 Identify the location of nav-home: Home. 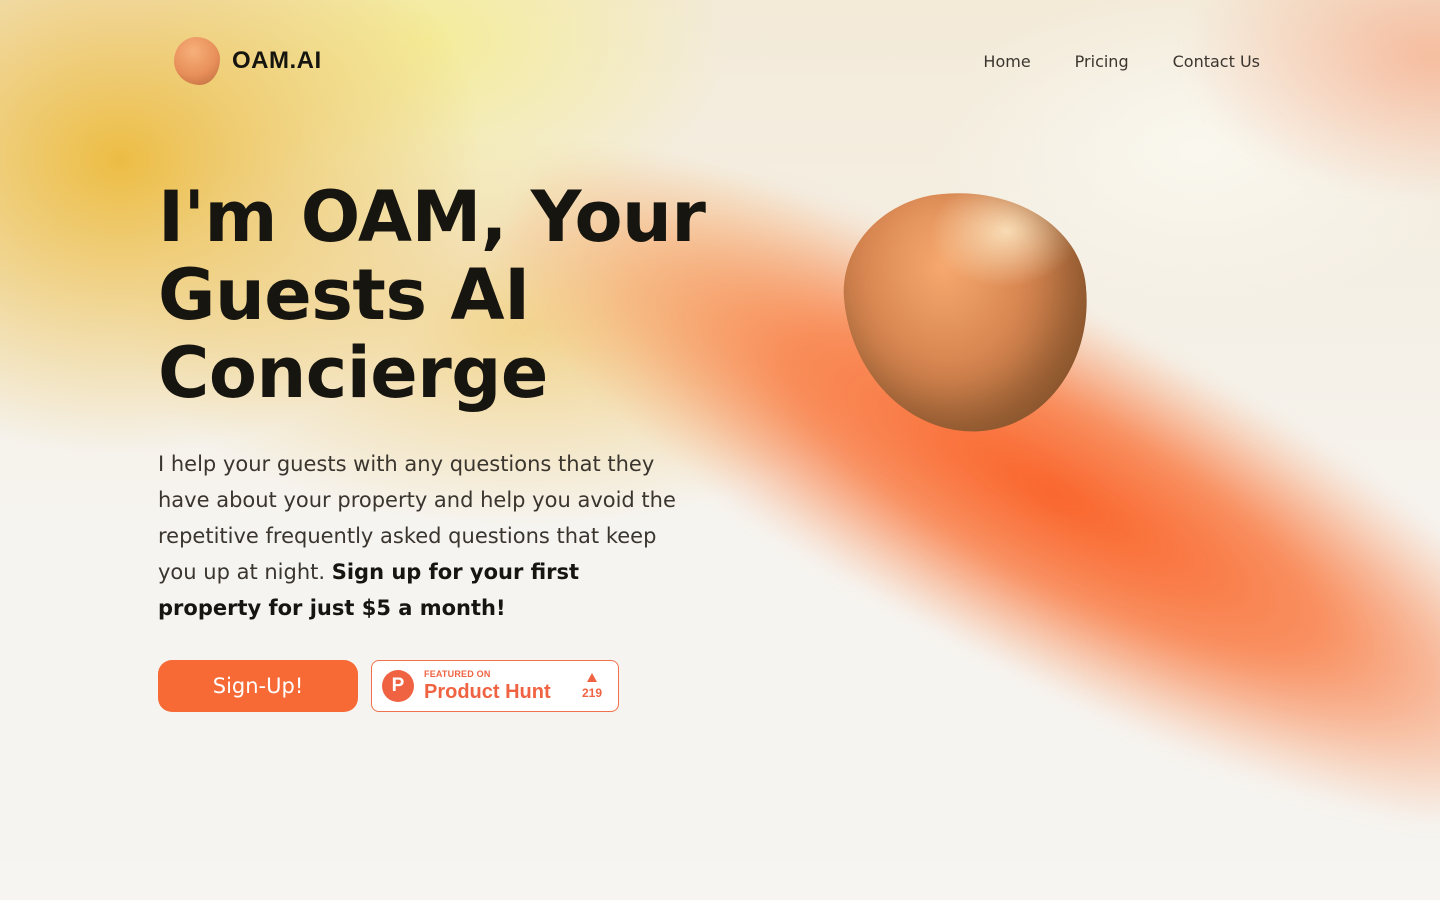
(1006, 61).